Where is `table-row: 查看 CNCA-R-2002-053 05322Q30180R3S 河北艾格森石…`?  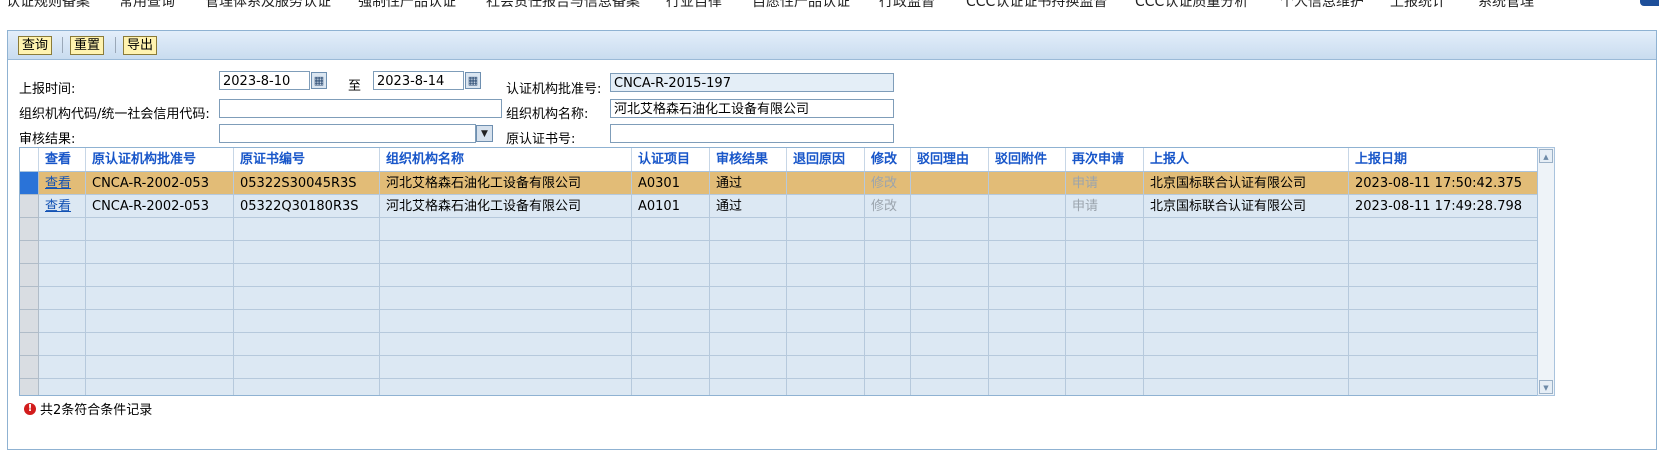
table-row: 查看 CNCA-R-2002-053 05322Q30180R3S 河北艾格森石… is located at coordinates (783, 206).